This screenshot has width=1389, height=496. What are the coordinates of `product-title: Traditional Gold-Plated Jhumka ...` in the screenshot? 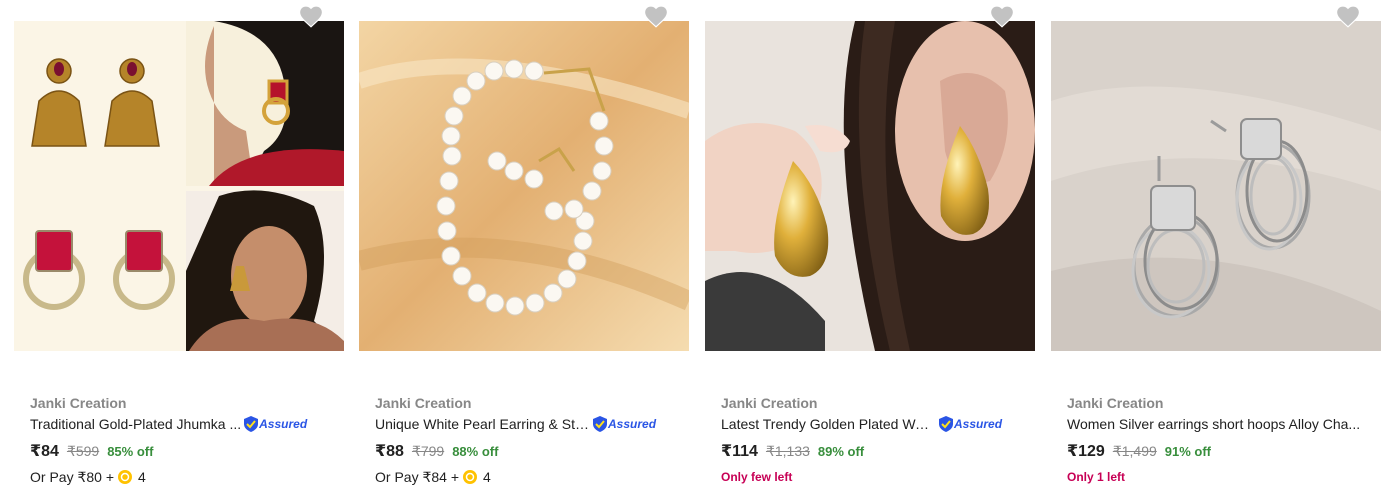 It's located at (135, 424).